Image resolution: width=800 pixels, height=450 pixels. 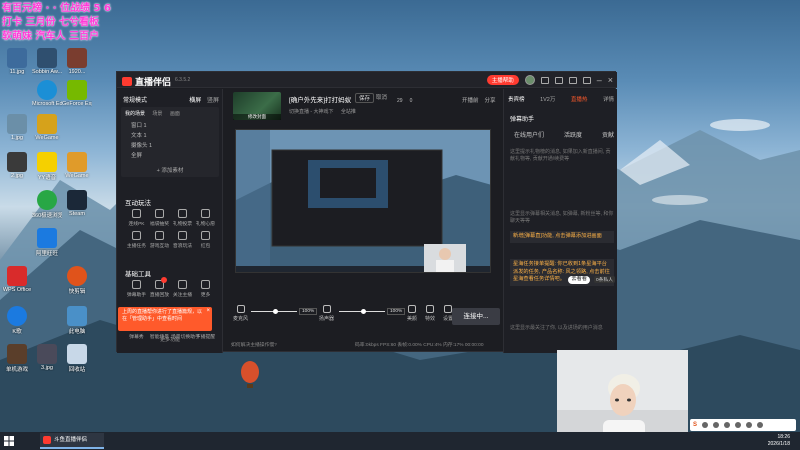 What do you see at coordinates (205, 218) in the screenshot?
I see `grid-item: 礼物心愿` at bounding box center [205, 218].